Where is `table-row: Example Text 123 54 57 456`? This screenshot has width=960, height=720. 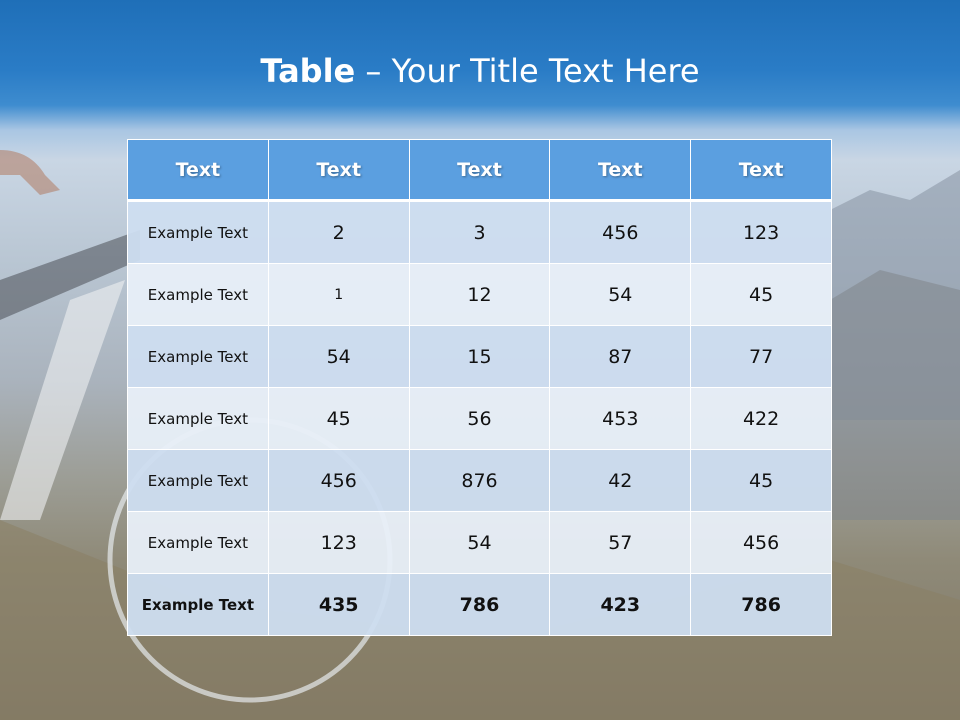 table-row: Example Text 123 54 57 456 is located at coordinates (479, 542).